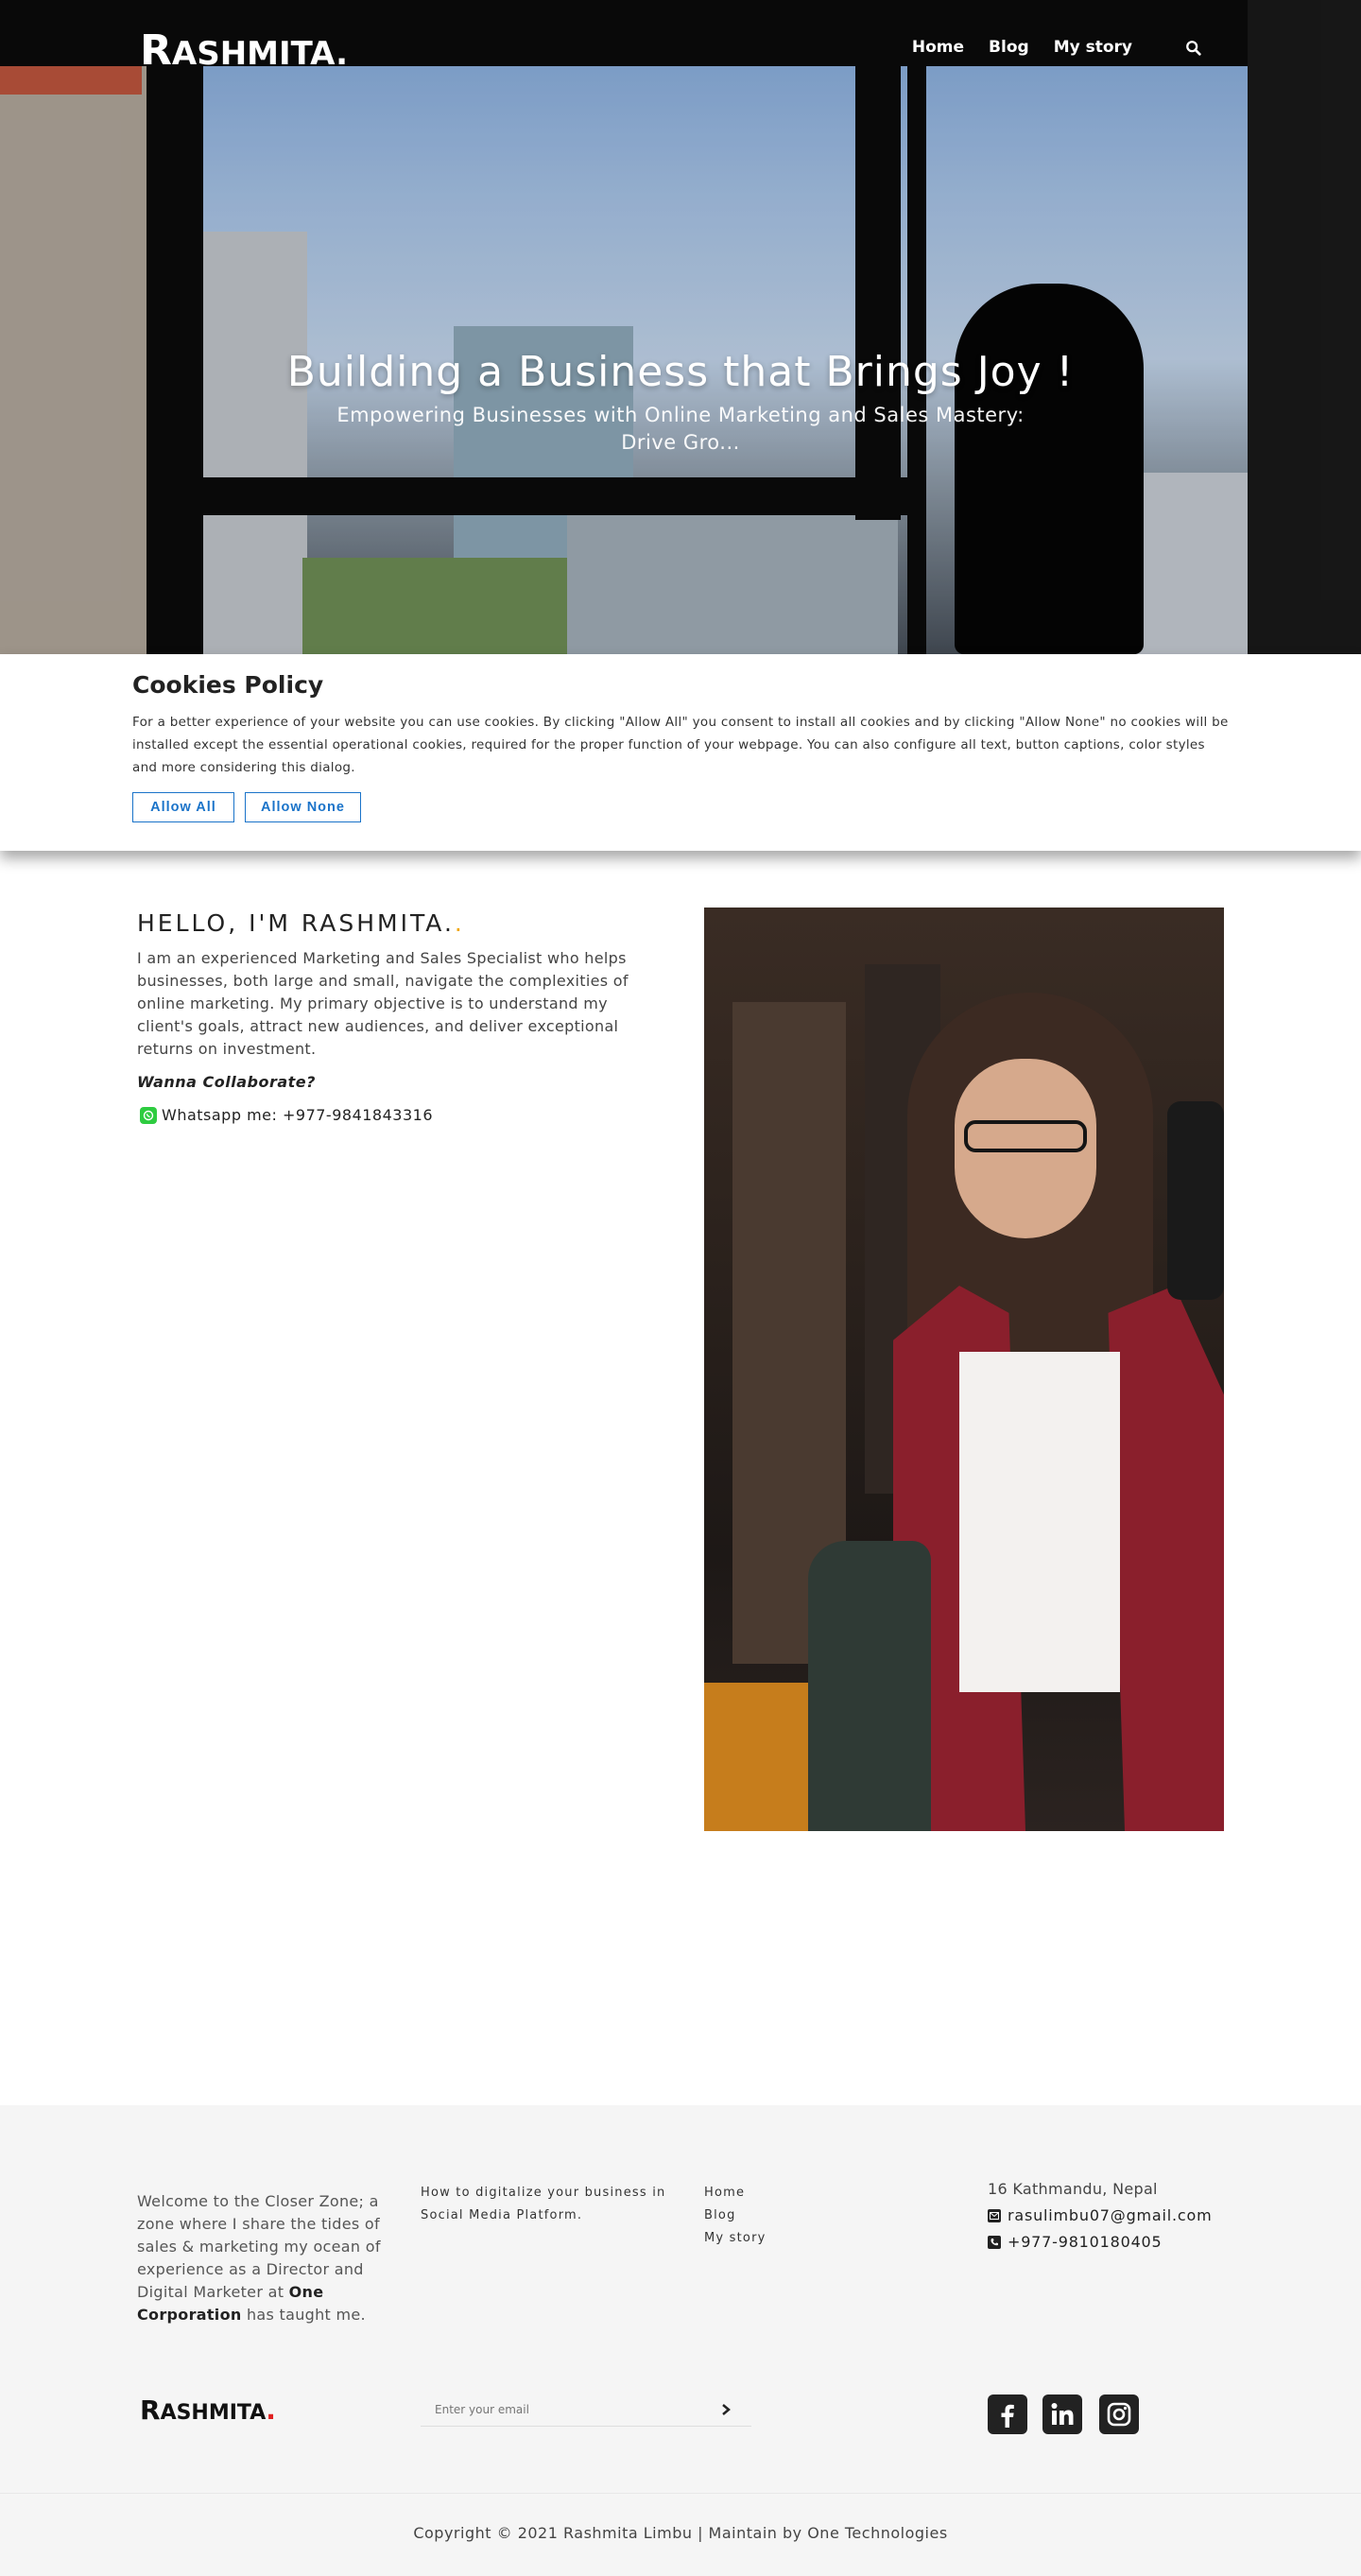 The width and height of the screenshot is (1361, 2576). Describe the element at coordinates (735, 2238) in the screenshot. I see `footer-link-my-story: My story` at that location.